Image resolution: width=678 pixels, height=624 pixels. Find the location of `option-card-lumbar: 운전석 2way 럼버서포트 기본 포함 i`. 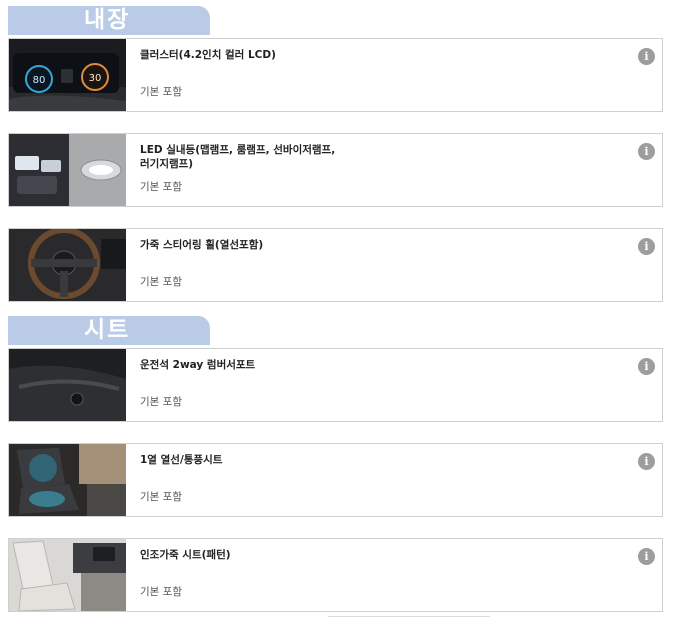

option-card-lumbar: 운전석 2way 럼버서포트 기본 포함 i is located at coordinates (335, 385).